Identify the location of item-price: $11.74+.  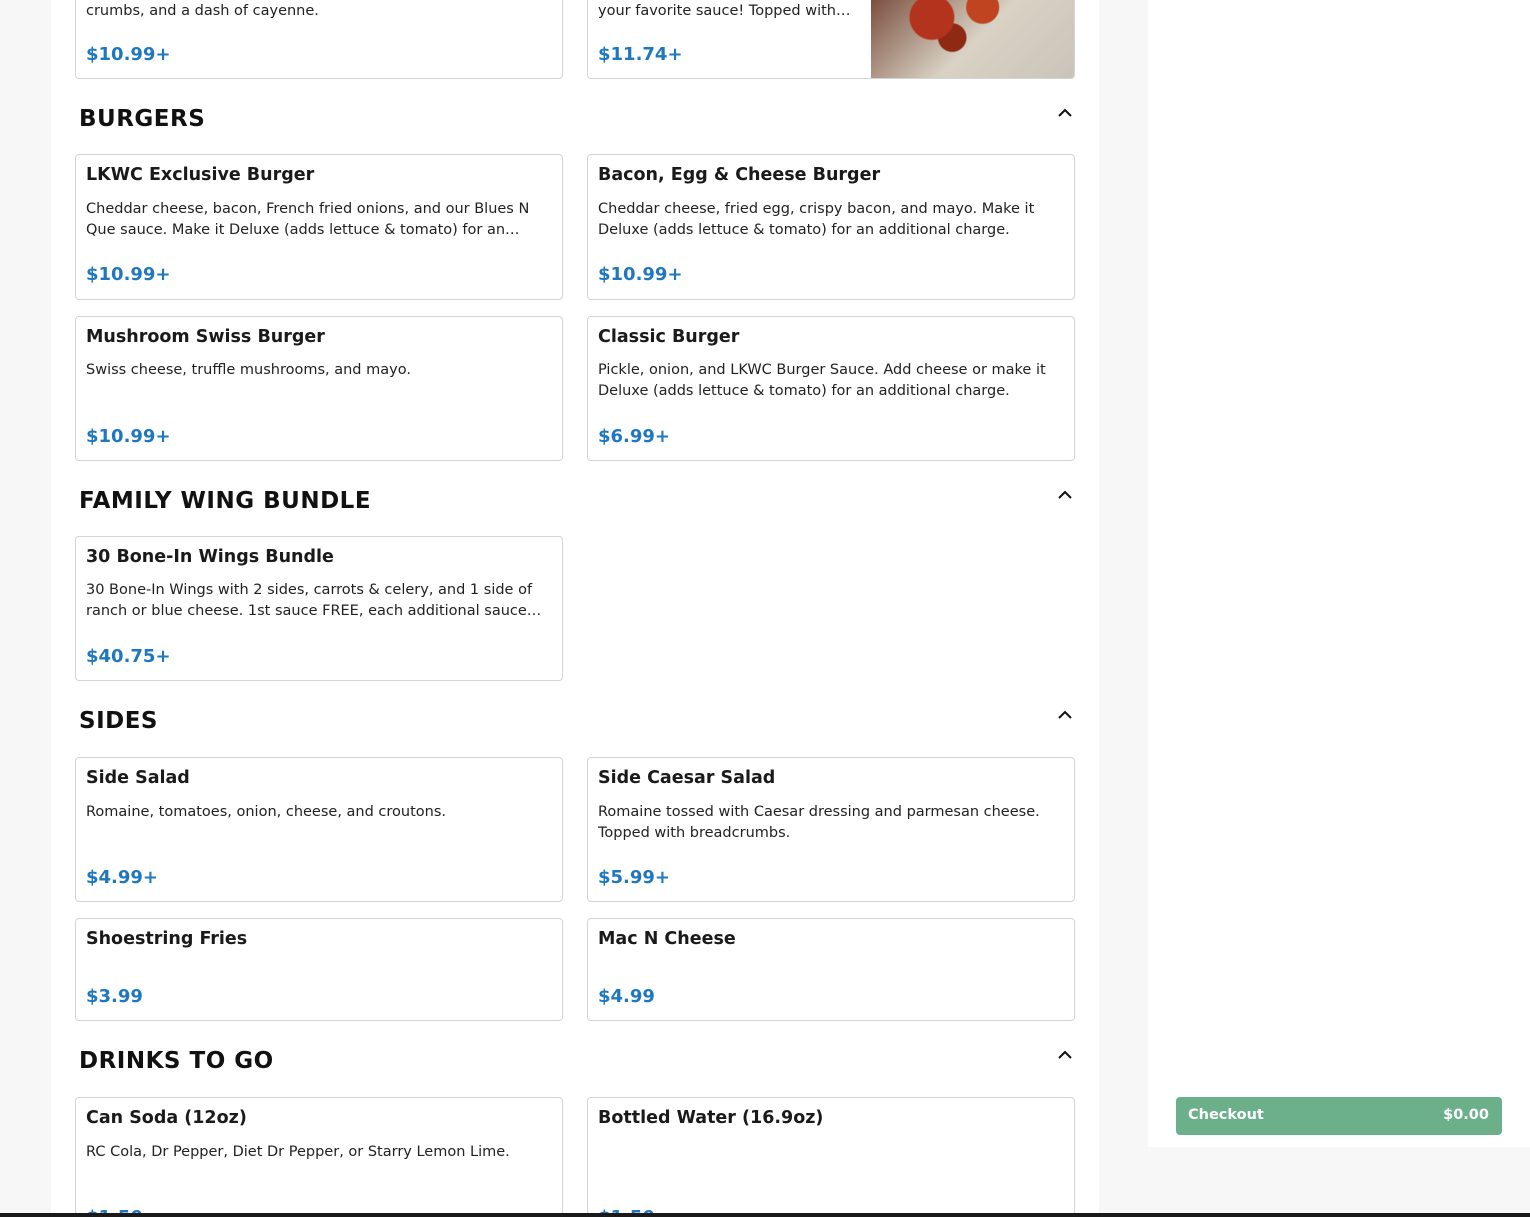
(640, 54).